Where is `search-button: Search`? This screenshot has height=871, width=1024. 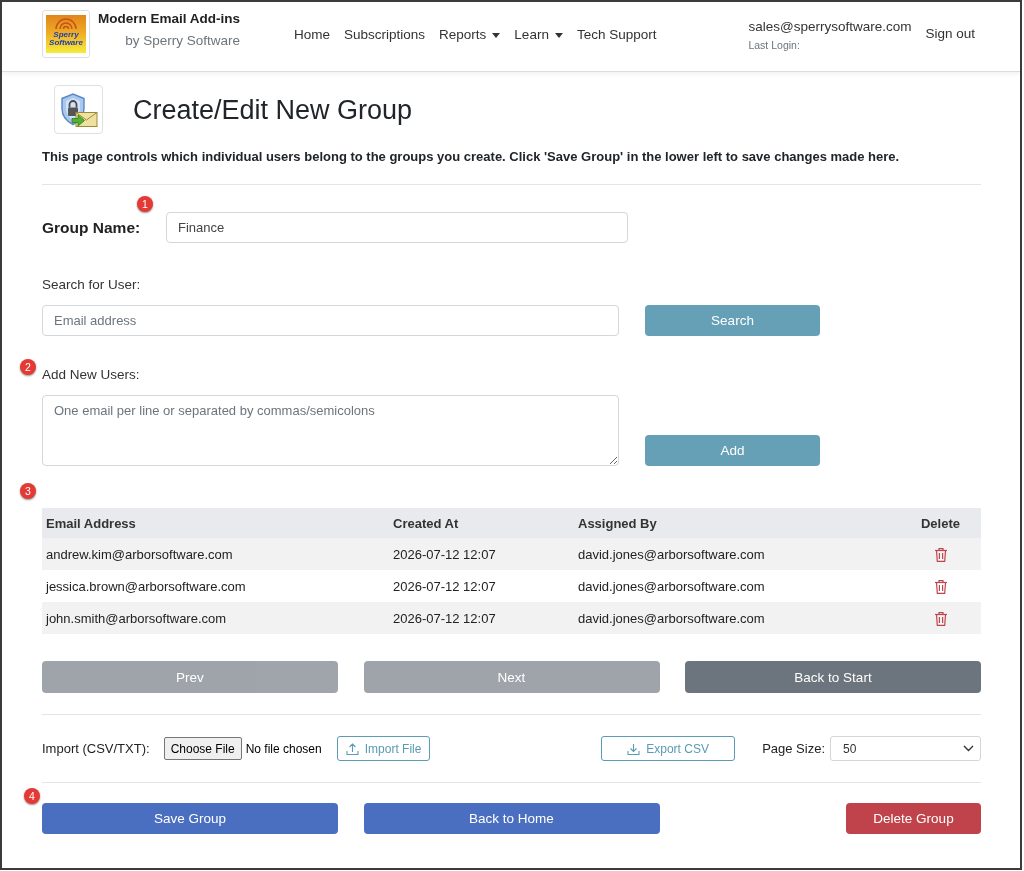 search-button: Search is located at coordinates (732, 320).